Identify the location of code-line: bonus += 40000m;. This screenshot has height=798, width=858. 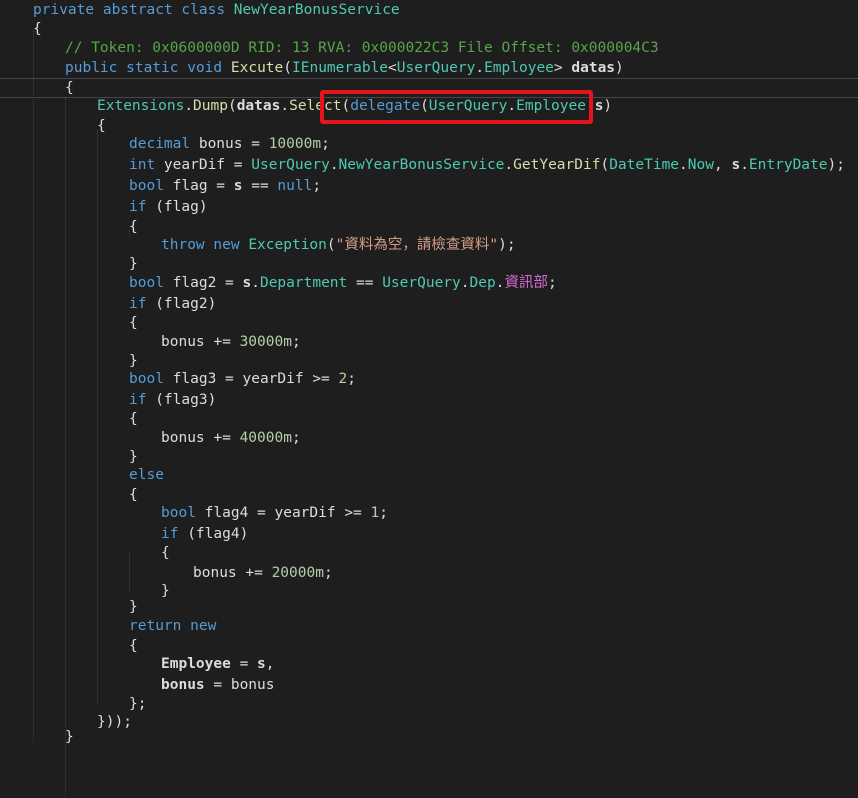
(429, 438).